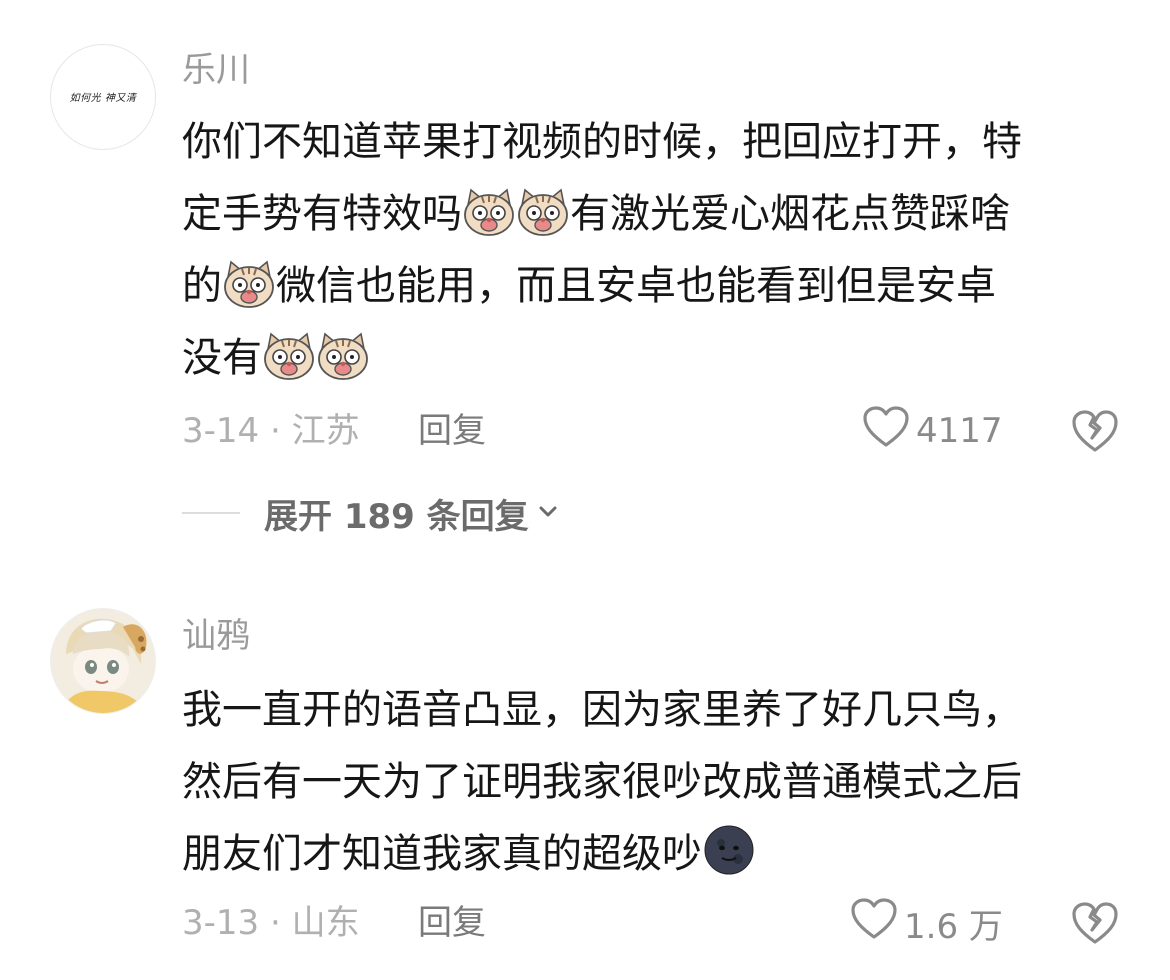  What do you see at coordinates (442, 854) in the screenshot?
I see `comment-text: 朋友们才知道我家真的超级吵` at bounding box center [442, 854].